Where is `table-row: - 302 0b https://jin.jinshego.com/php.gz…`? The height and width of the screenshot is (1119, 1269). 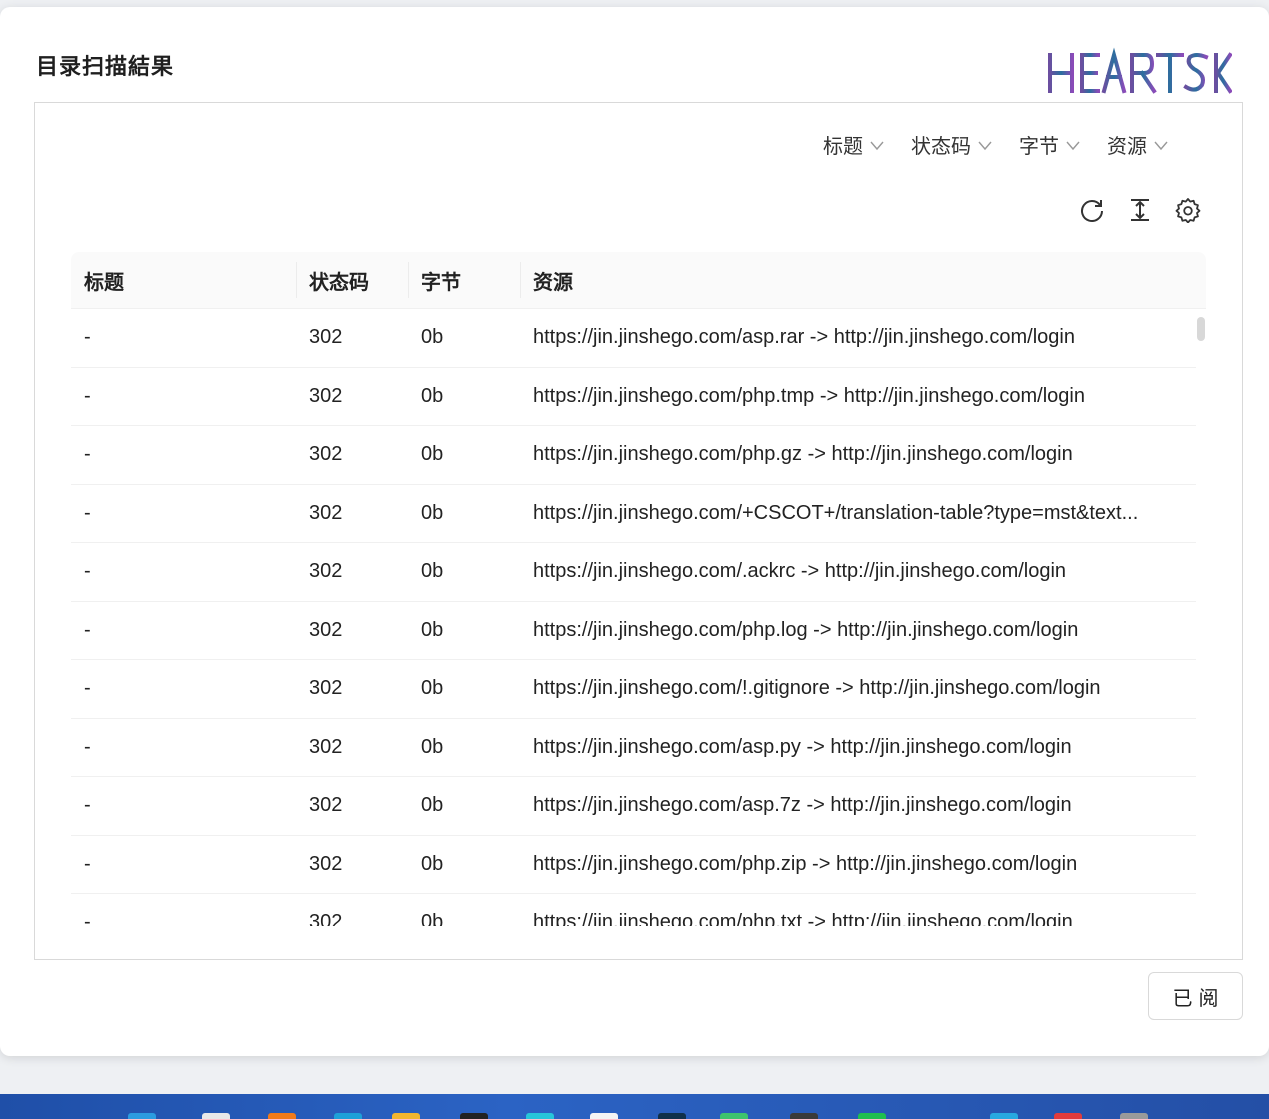
table-row: - 302 0b https://jin.jinshego.com/php.gz… is located at coordinates (633, 455).